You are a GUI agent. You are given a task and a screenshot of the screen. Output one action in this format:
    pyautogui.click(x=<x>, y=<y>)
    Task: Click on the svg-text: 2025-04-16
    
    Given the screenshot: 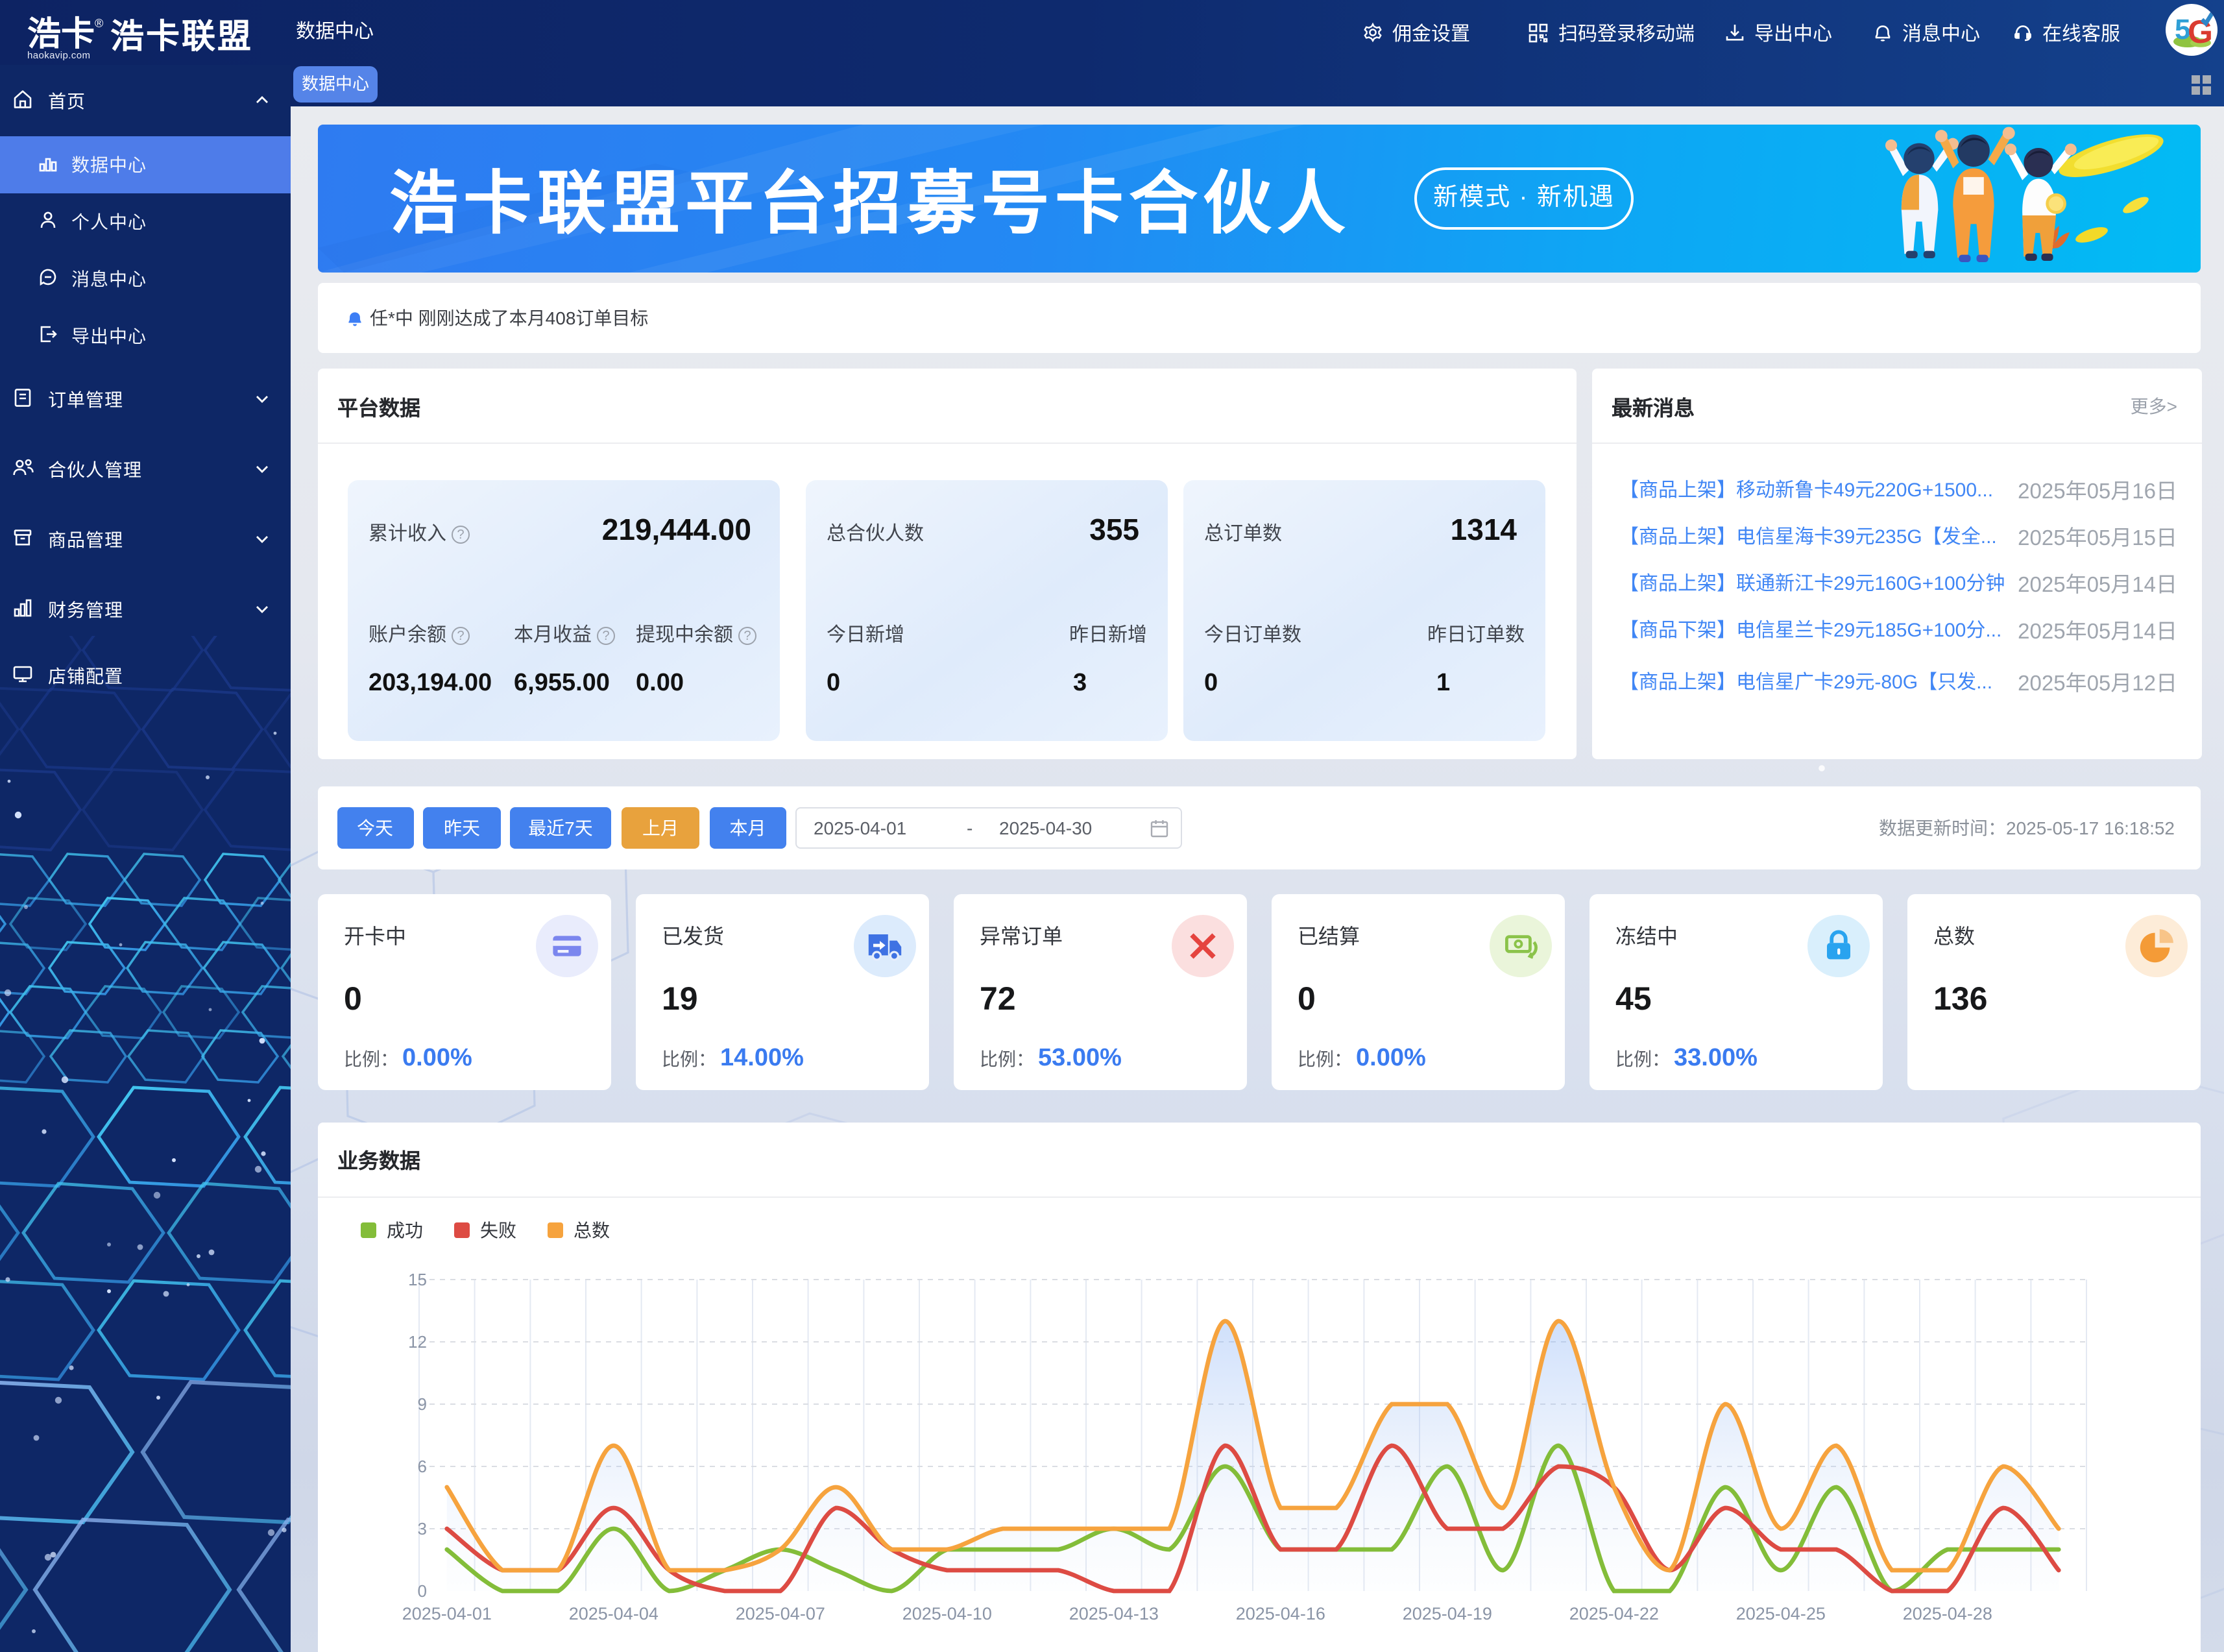 What is the action you would take?
    pyautogui.click(x=1280, y=1613)
    